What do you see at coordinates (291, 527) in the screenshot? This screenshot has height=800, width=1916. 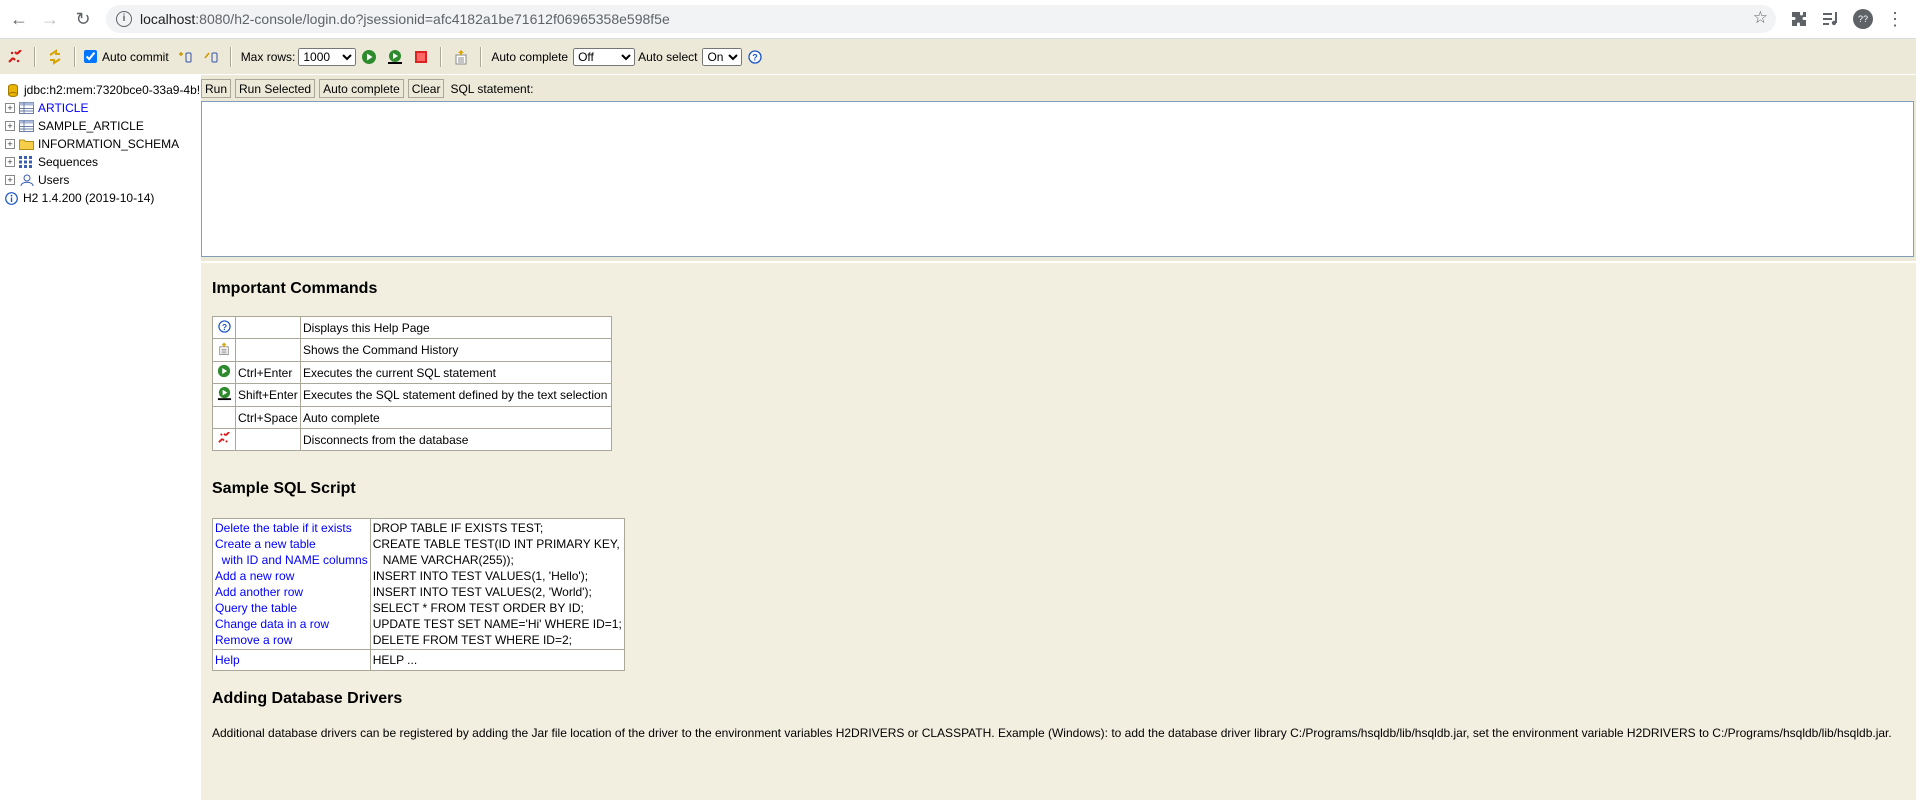 I see `sample-link: Delete the table if it exists` at bounding box center [291, 527].